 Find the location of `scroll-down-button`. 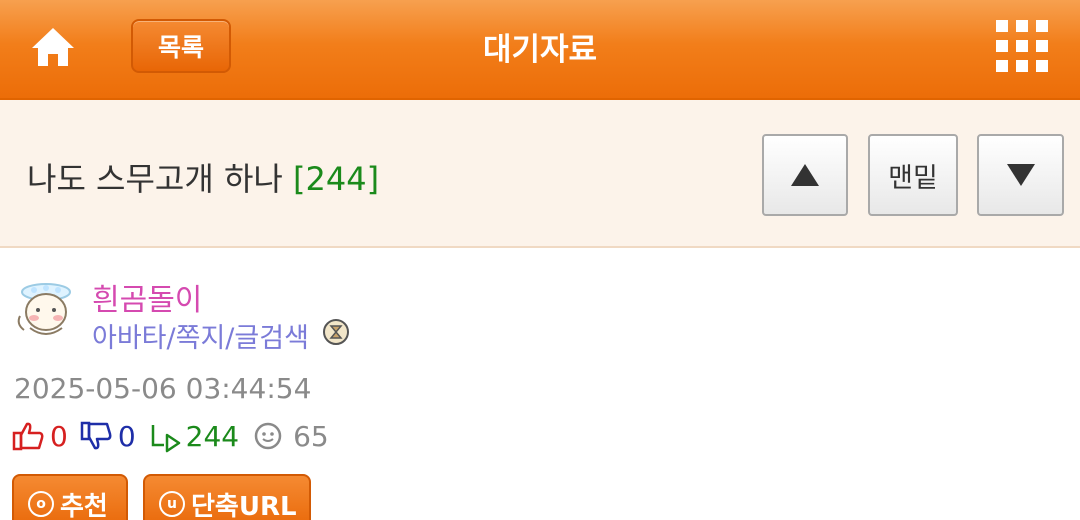

scroll-down-button is located at coordinates (1020, 175).